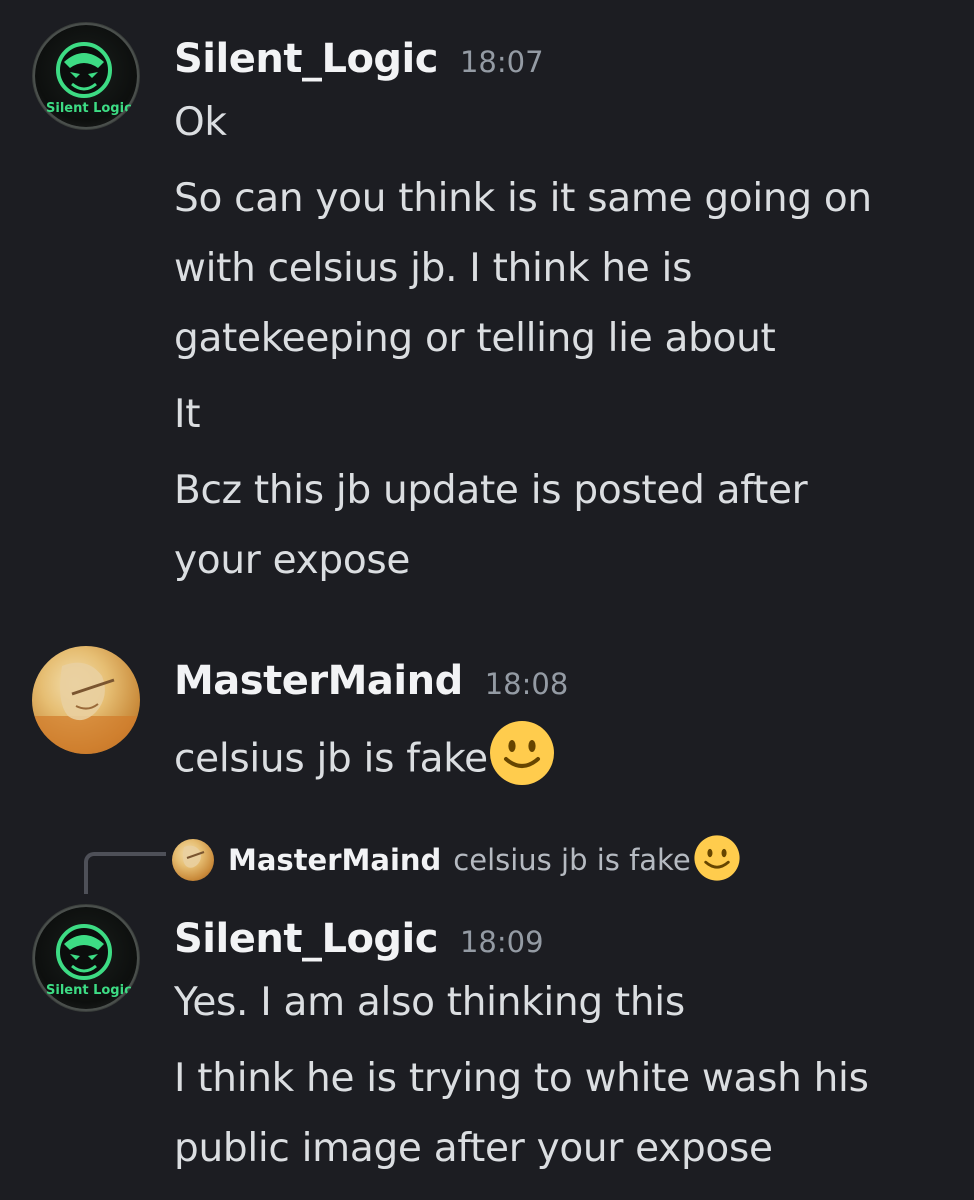  What do you see at coordinates (475, 338) in the screenshot?
I see `message-line: gatekeeping or telling lie about` at bounding box center [475, 338].